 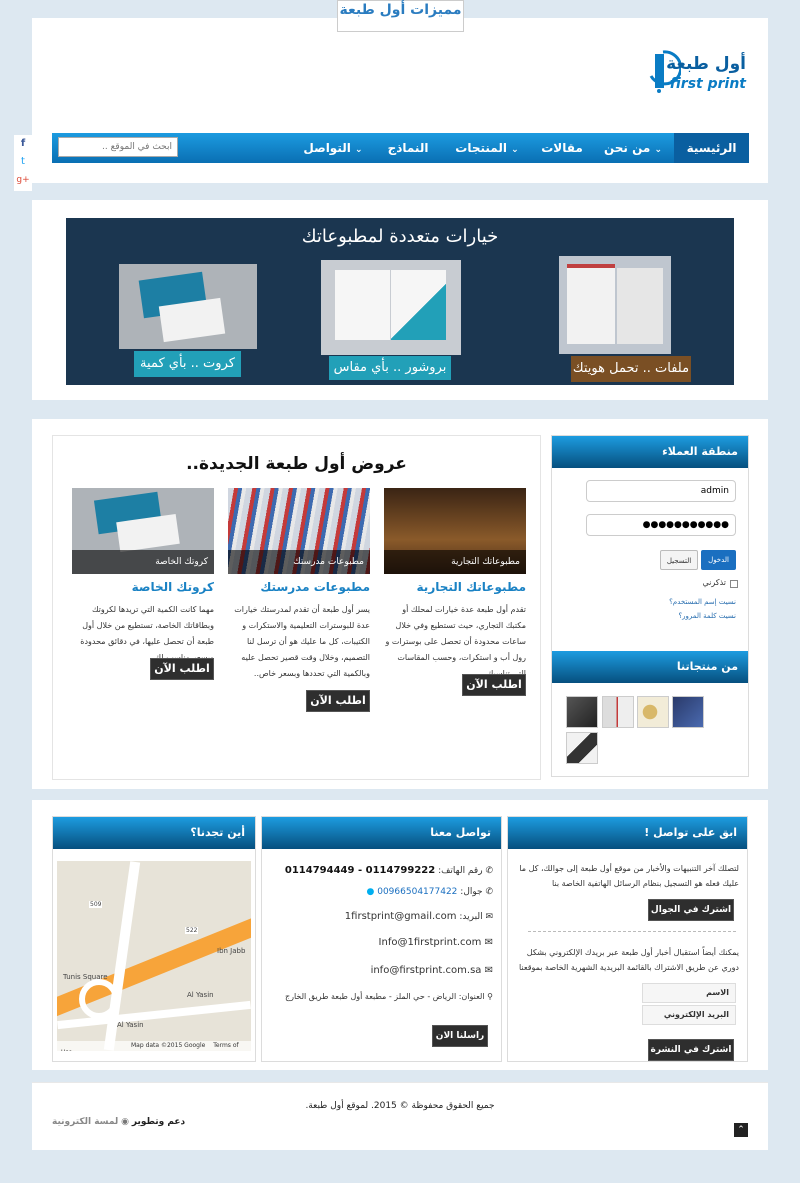 I want to click on subscribe-title: ابق على تواصل !, so click(x=627, y=833).